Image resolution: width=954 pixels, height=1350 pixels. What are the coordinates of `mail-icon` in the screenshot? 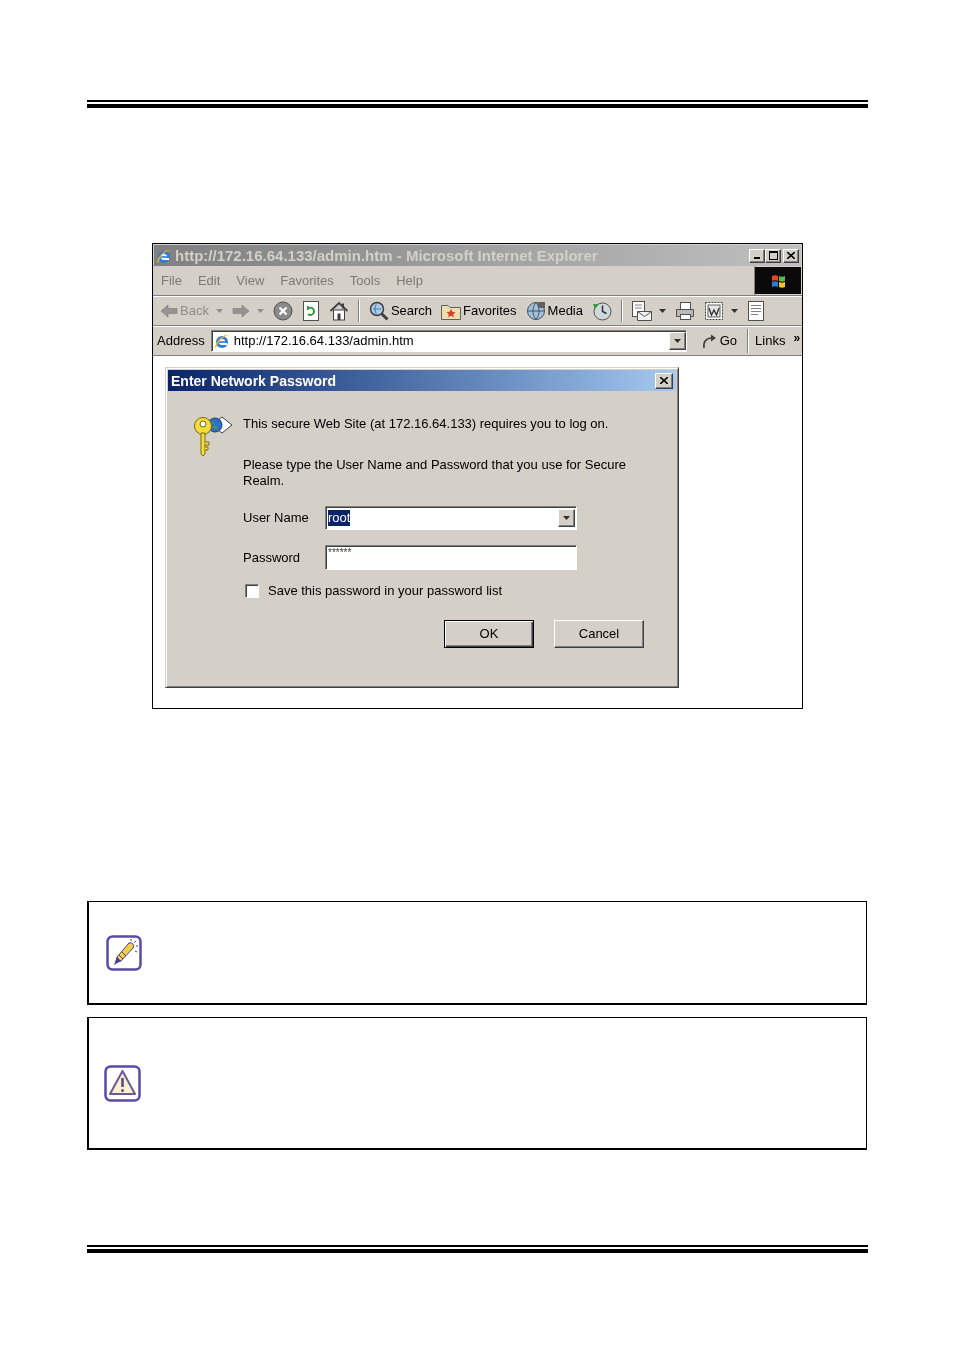 It's located at (642, 311).